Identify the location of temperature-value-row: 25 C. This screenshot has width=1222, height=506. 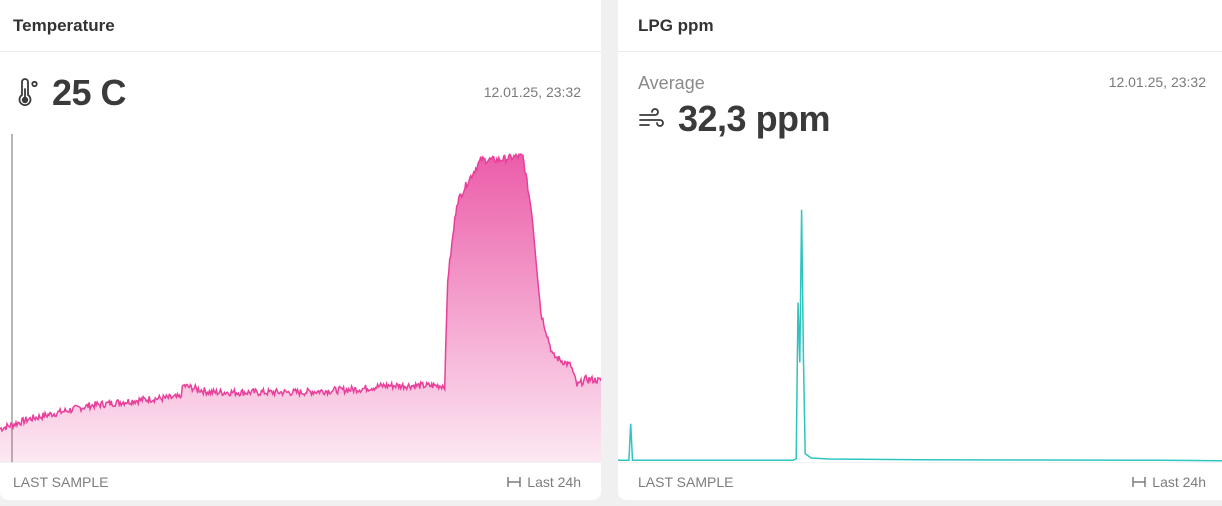
(71, 93).